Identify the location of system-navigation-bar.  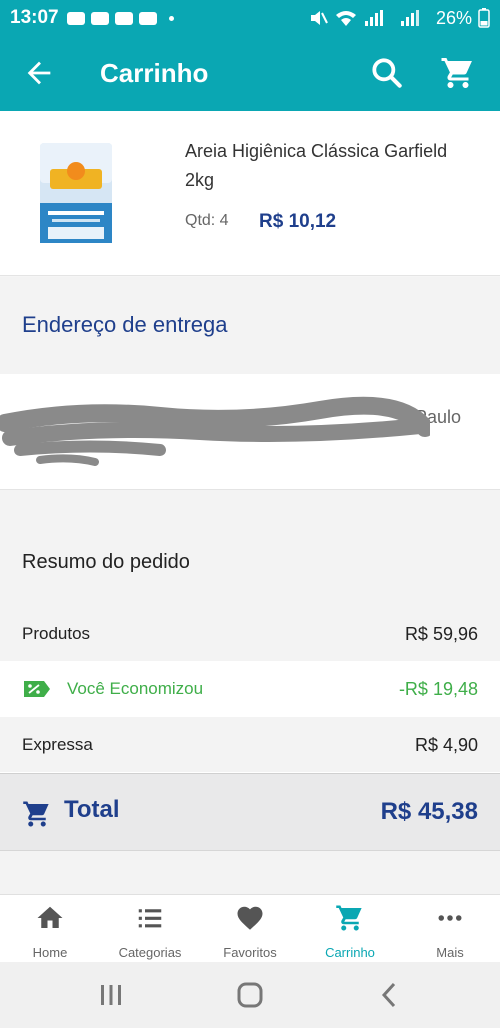
(250, 995).